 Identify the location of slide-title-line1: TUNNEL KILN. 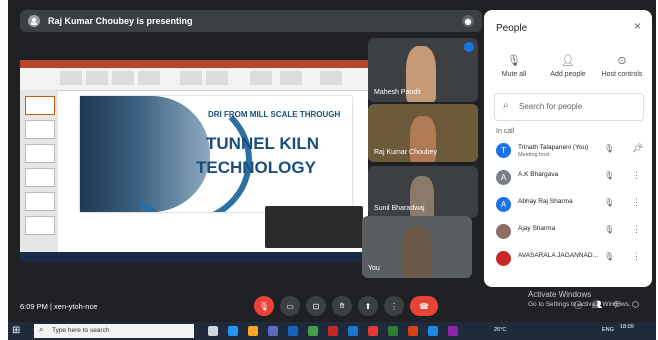
(263, 143).